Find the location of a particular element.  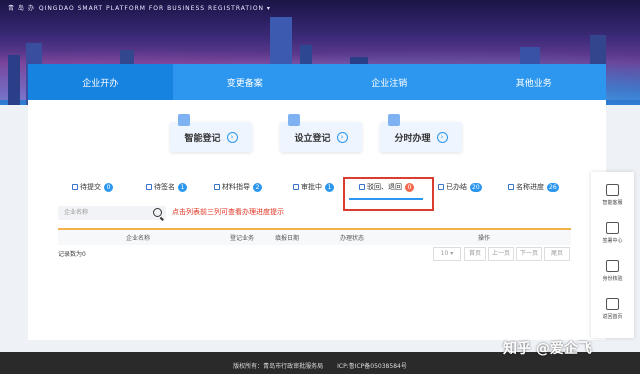

record-count: 记录数为0 is located at coordinates (72, 254).